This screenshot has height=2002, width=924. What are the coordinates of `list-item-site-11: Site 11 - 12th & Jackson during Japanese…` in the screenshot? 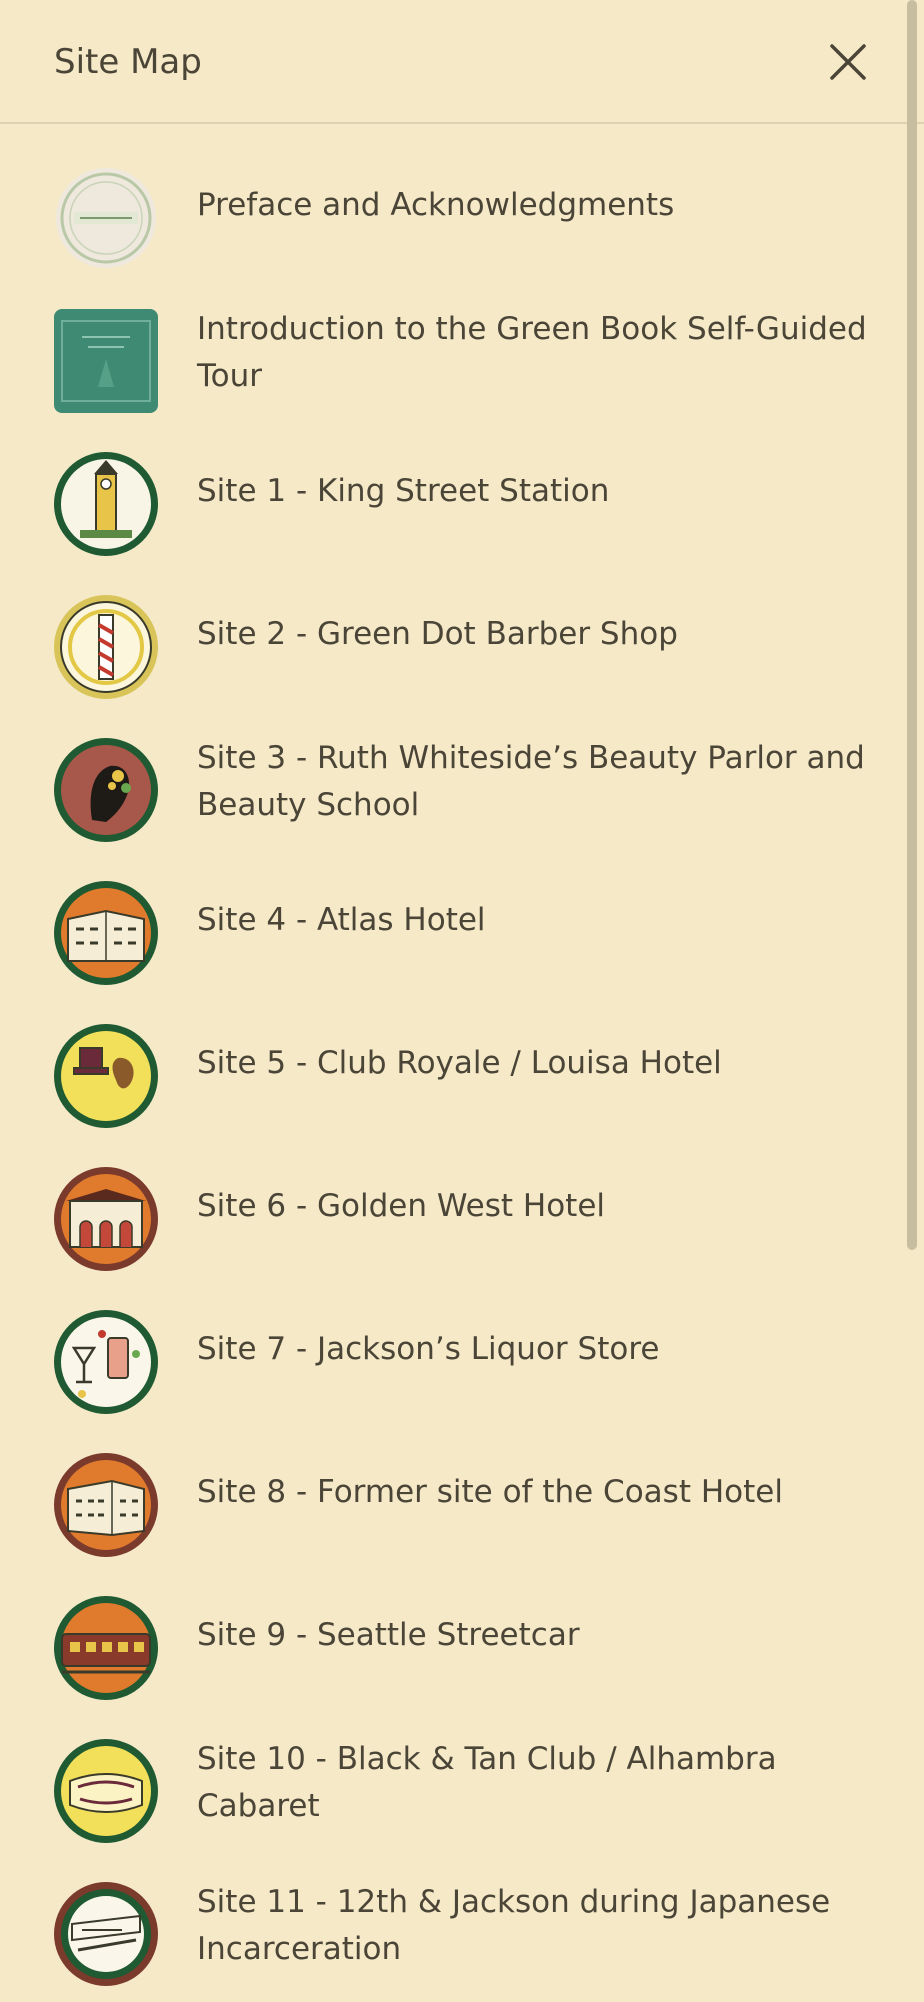 It's located at (450, 1930).